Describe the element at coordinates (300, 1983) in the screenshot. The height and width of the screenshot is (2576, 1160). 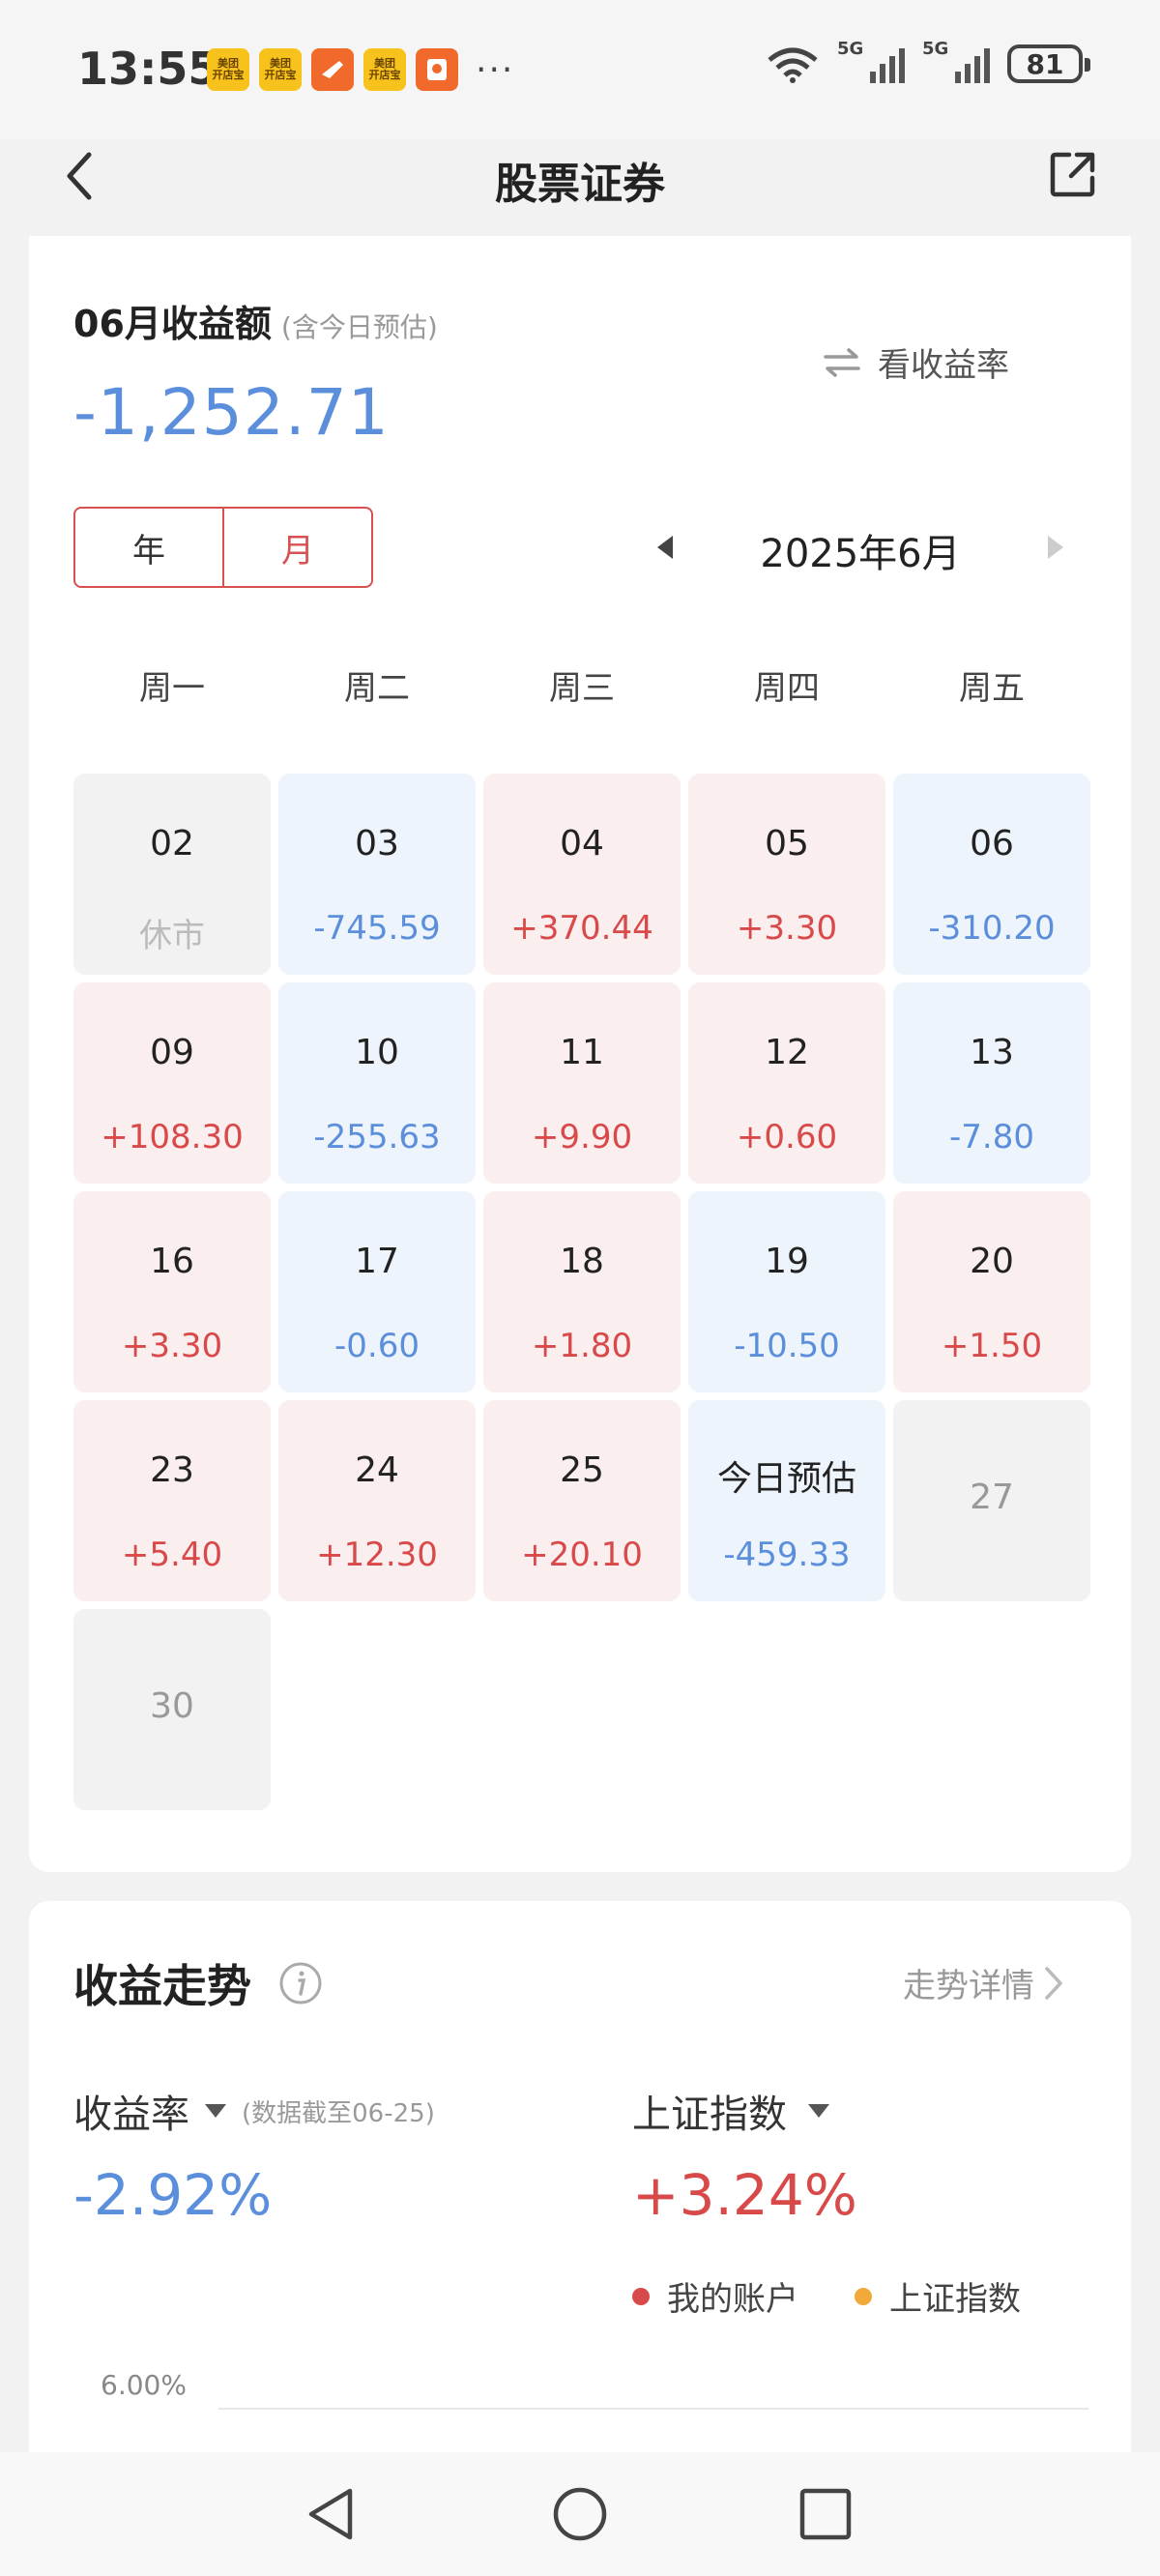
I see `info-icon` at that location.